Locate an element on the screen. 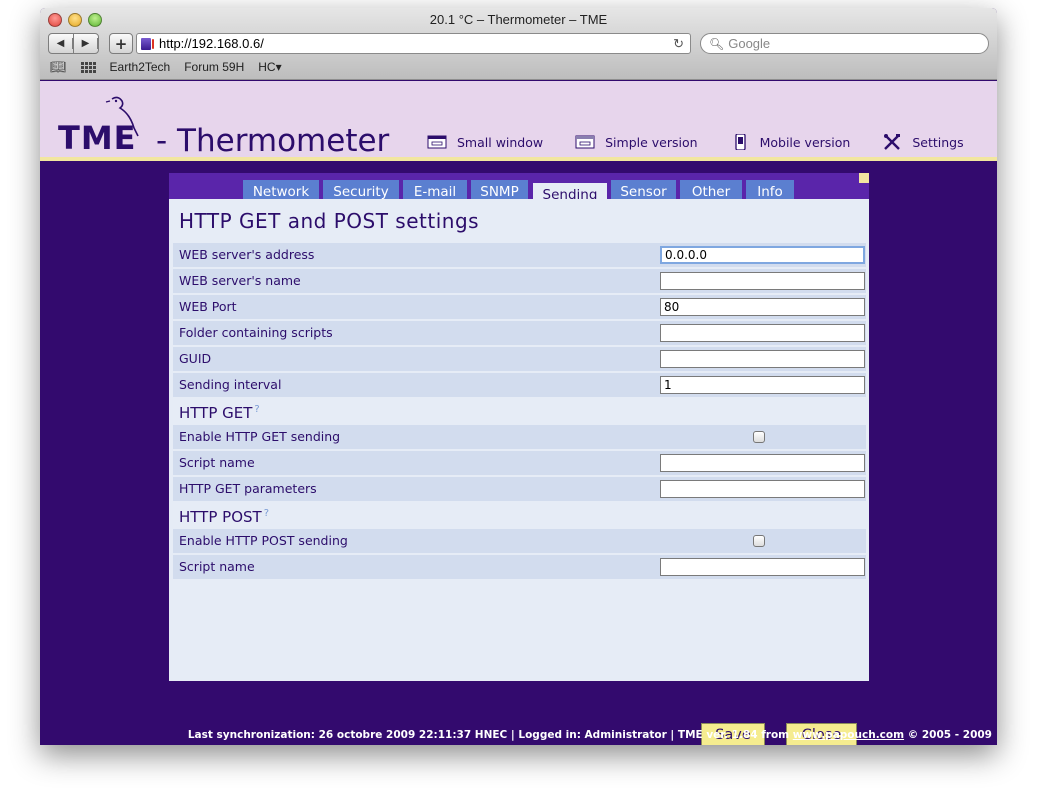 This screenshot has width=1037, height=800. mobile-version-link: Mobile version is located at coordinates (790, 142).